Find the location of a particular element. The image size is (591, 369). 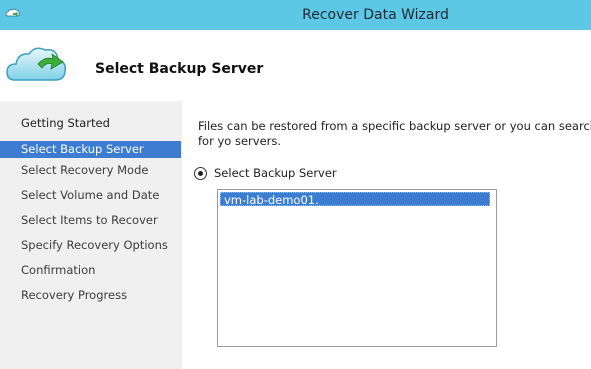

list-item: vm-lab-demo01. is located at coordinates (355, 199).